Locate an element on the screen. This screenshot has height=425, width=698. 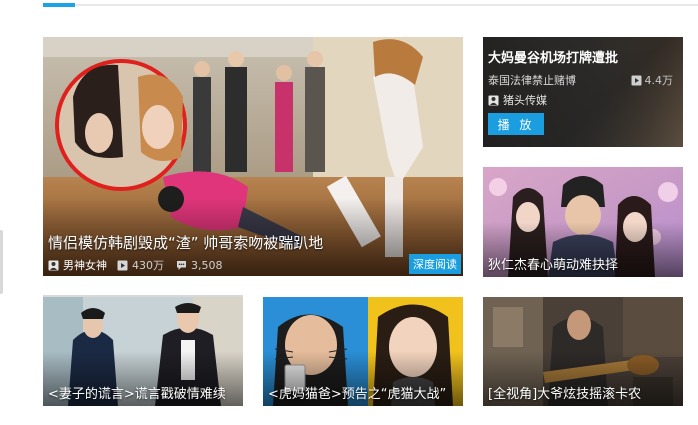
featured-author: 男神女神 is located at coordinates (85, 265).